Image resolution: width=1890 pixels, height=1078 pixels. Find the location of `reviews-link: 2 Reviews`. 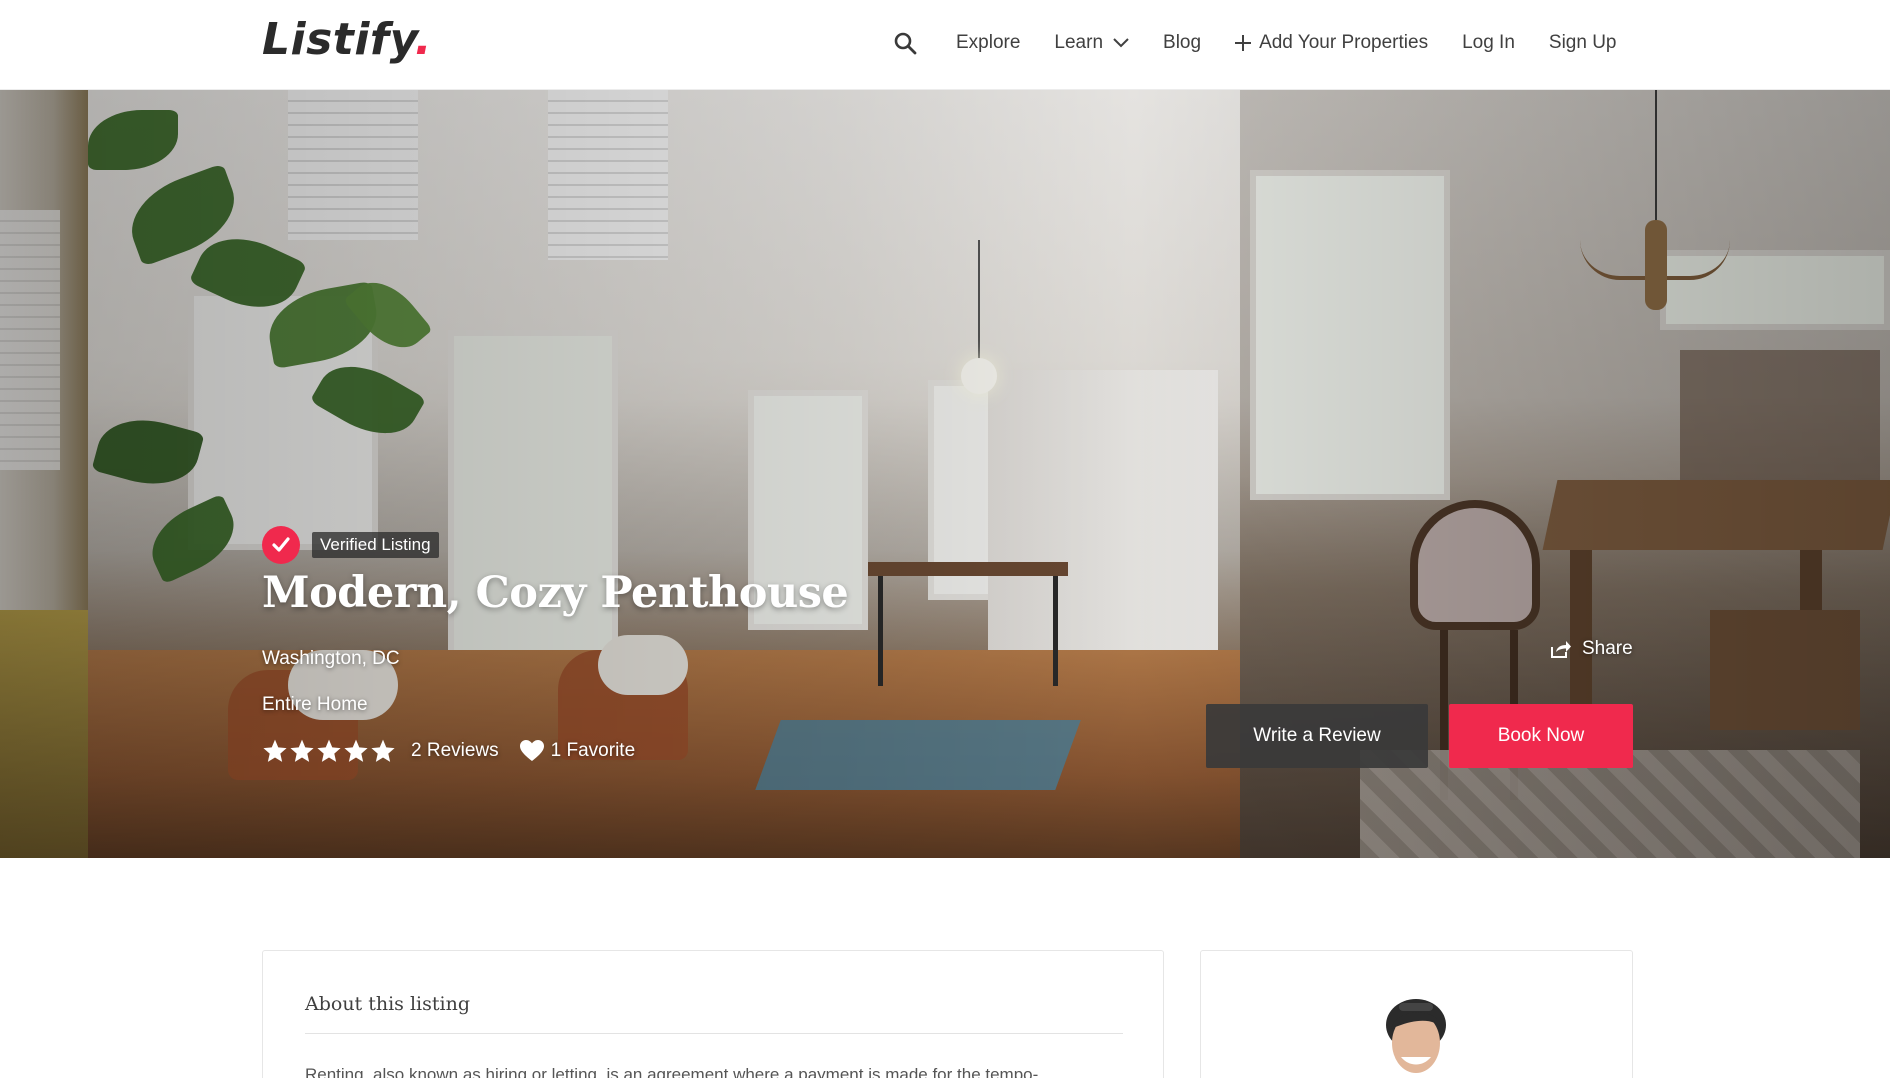

reviews-link: 2 Reviews is located at coordinates (455, 751).